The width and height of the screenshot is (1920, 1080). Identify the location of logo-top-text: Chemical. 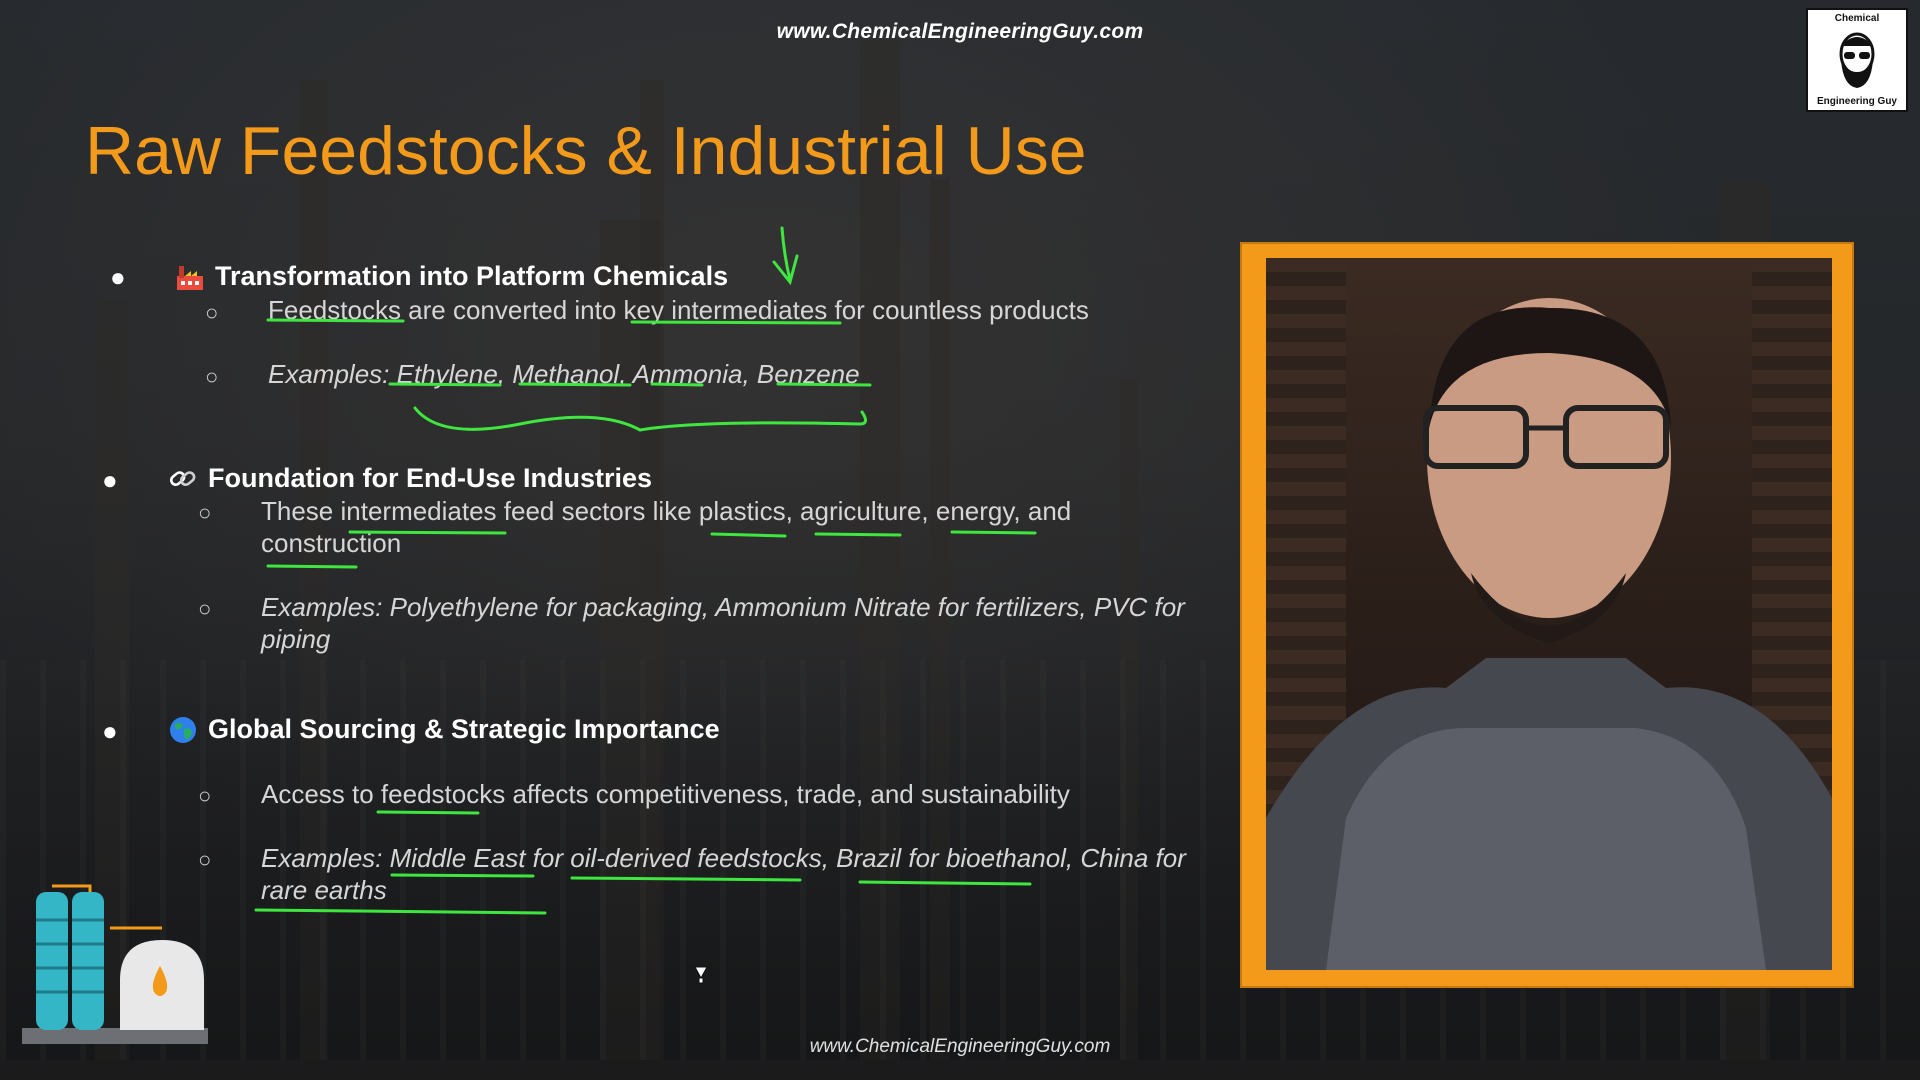
(1857, 18).